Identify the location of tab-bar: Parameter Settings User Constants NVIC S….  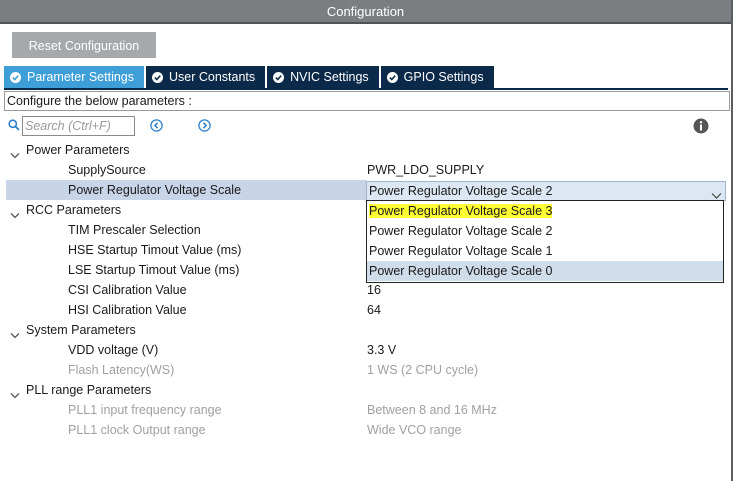
(250, 77).